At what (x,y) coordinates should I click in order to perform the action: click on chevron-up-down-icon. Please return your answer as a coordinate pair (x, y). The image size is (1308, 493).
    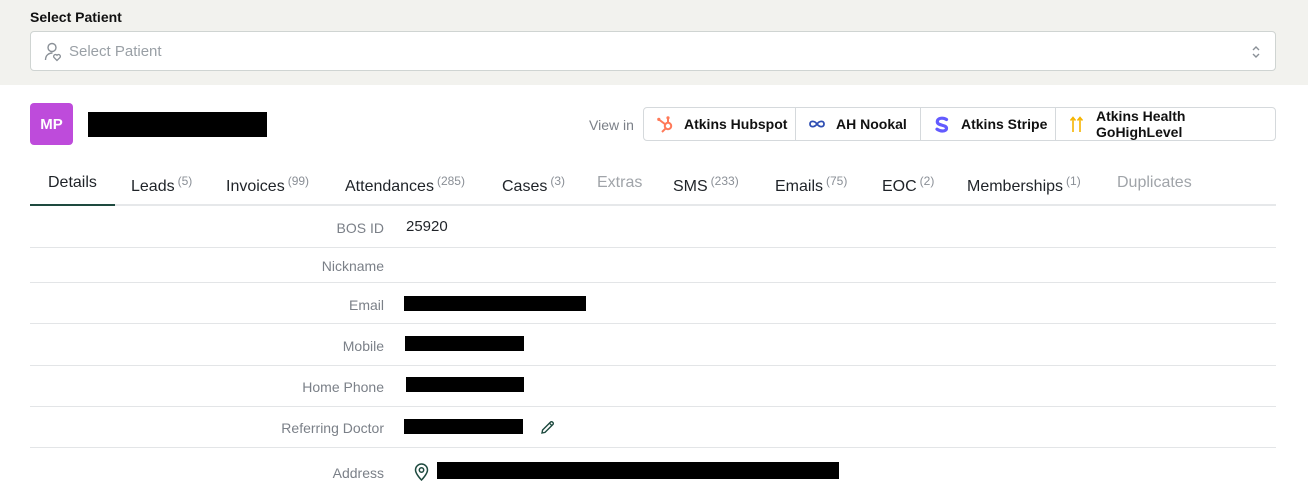
    Looking at the image, I should click on (1256, 52).